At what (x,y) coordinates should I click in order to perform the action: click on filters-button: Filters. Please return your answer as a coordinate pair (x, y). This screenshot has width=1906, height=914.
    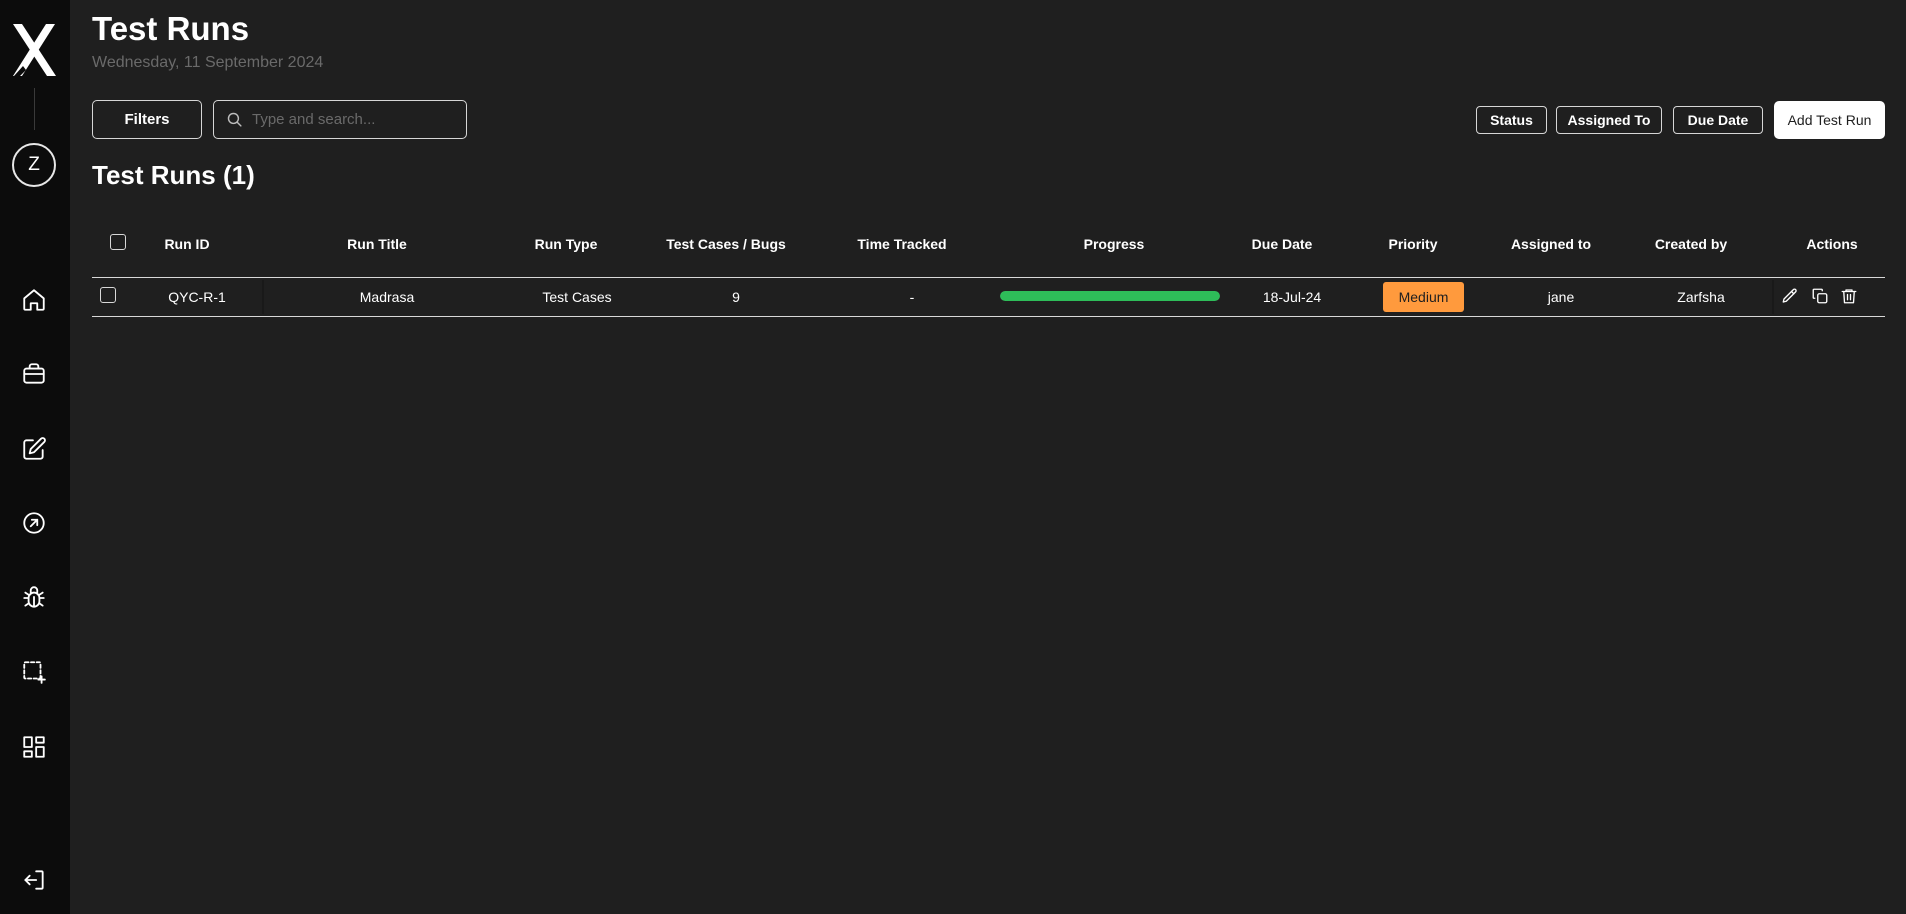
    Looking at the image, I should click on (147, 119).